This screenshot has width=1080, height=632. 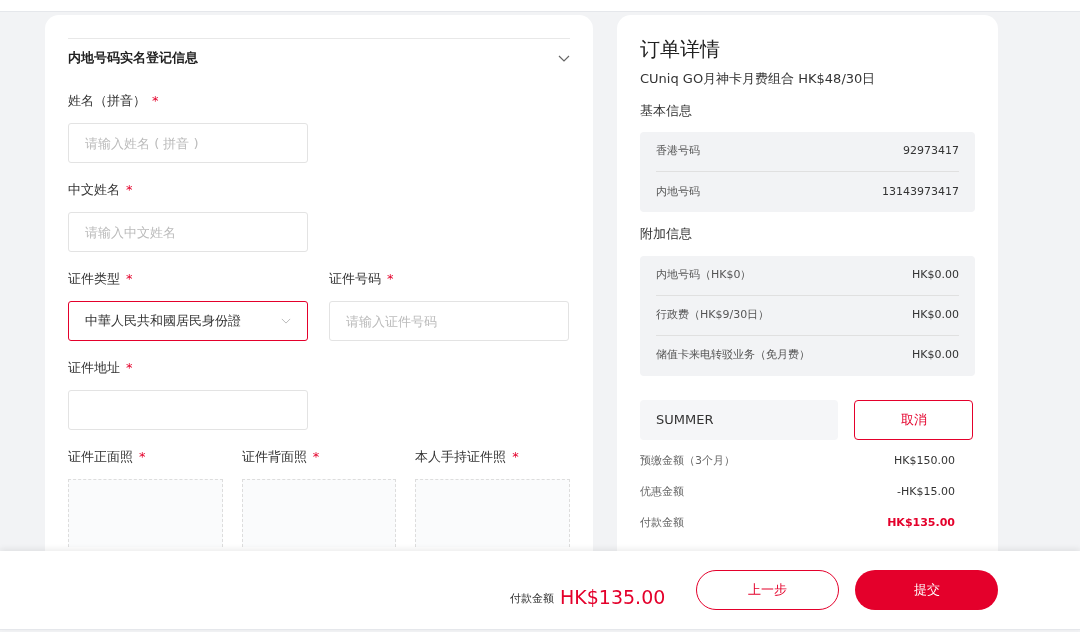 What do you see at coordinates (94, 368) in the screenshot?
I see `field-label: 证件地址` at bounding box center [94, 368].